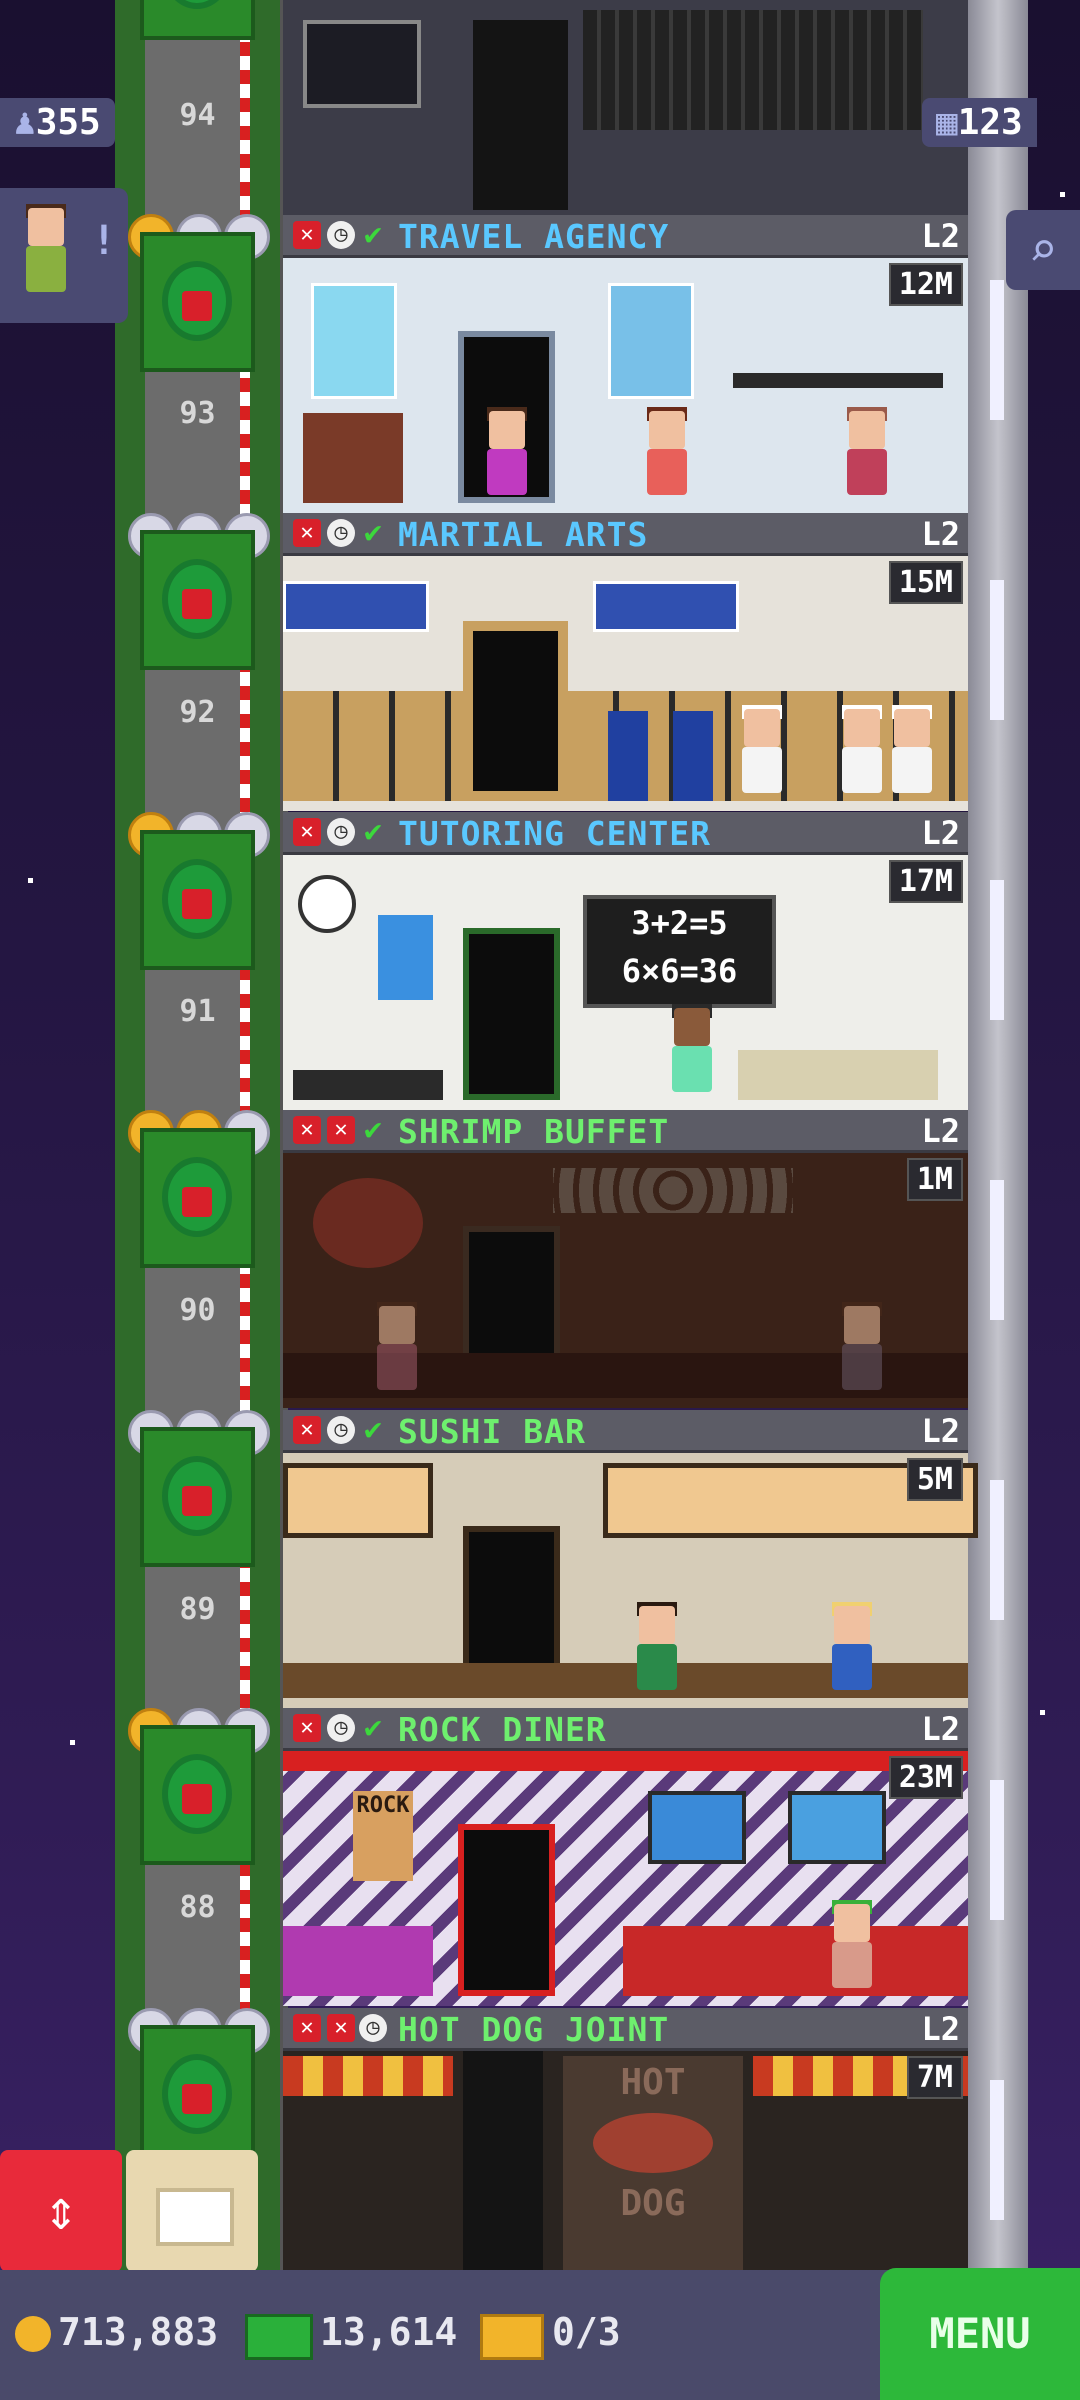  Describe the element at coordinates (925, 881) in the screenshot. I see `stock-badge: 17M` at that location.